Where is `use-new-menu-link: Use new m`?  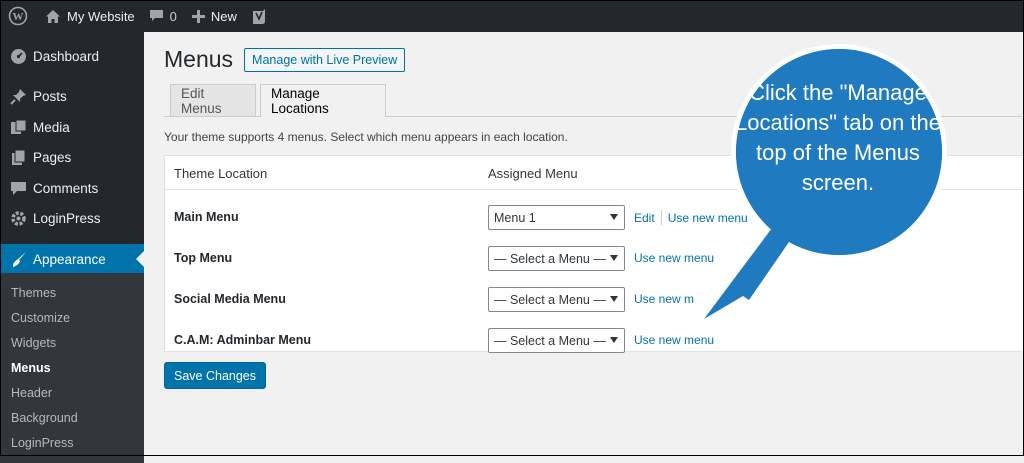
use-new-menu-link: Use new m is located at coordinates (664, 299).